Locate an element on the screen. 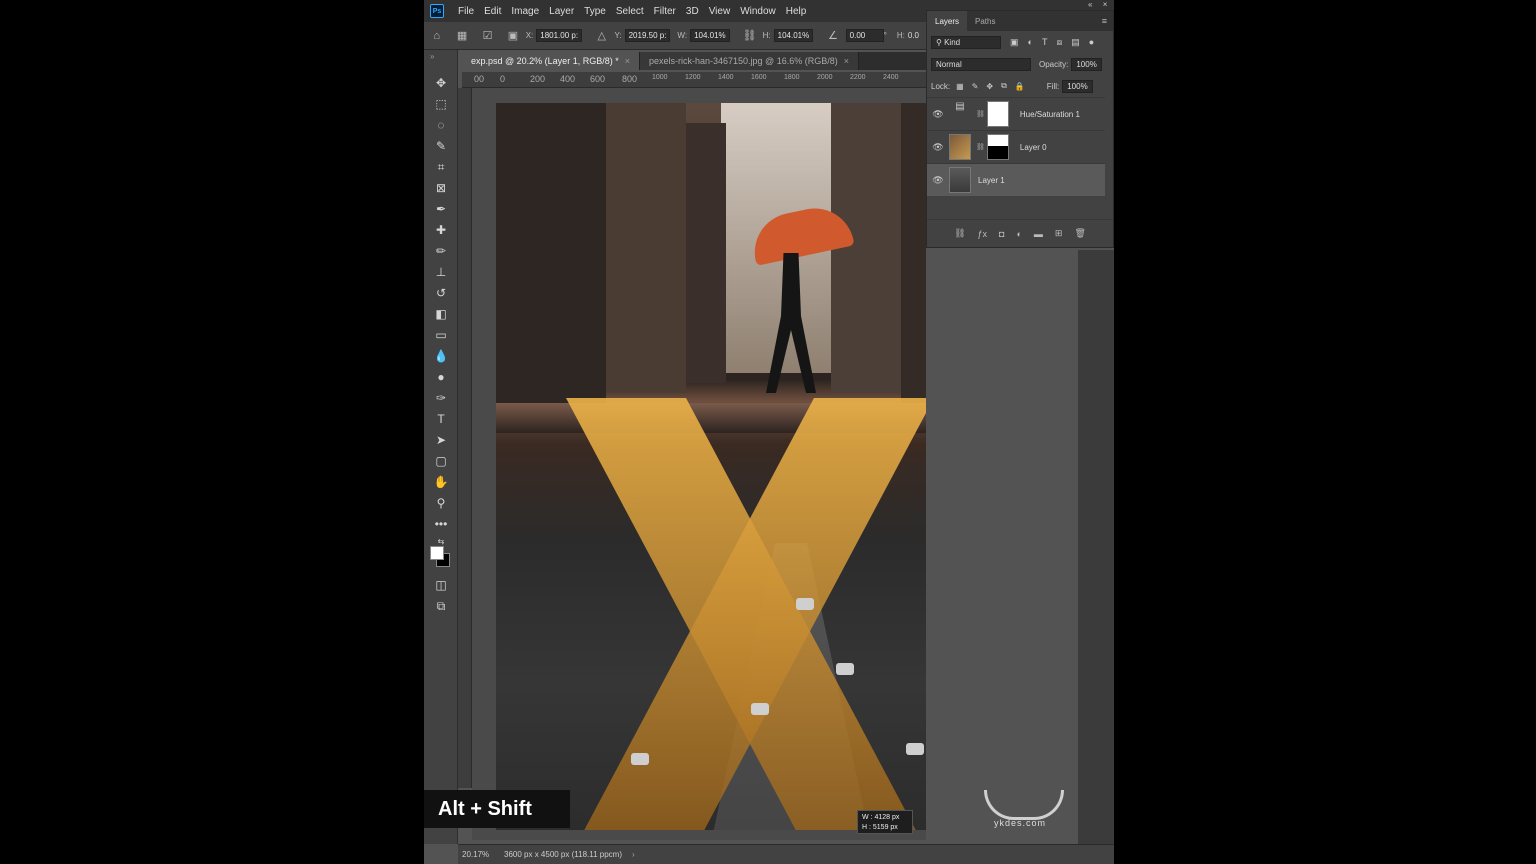 Image resolution: width=1536 pixels, height=864 pixels. delta-icon: △ is located at coordinates (601, 36).